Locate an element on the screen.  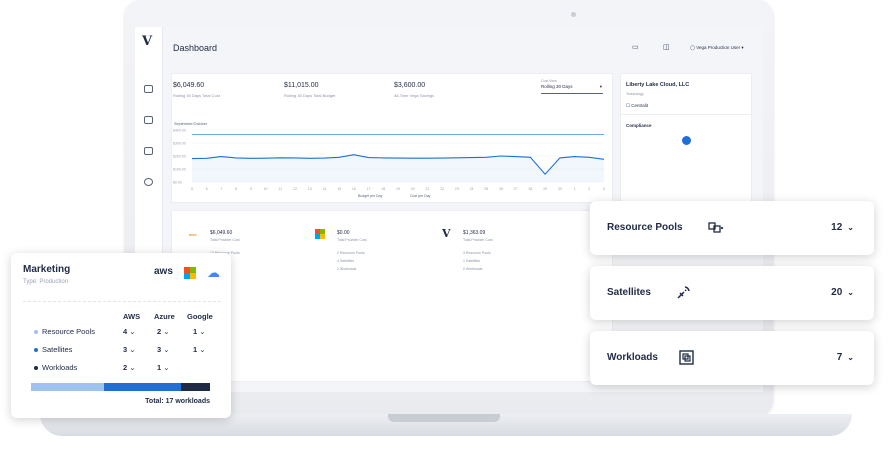
compliance-label: Compliance is located at coordinates (639, 125).